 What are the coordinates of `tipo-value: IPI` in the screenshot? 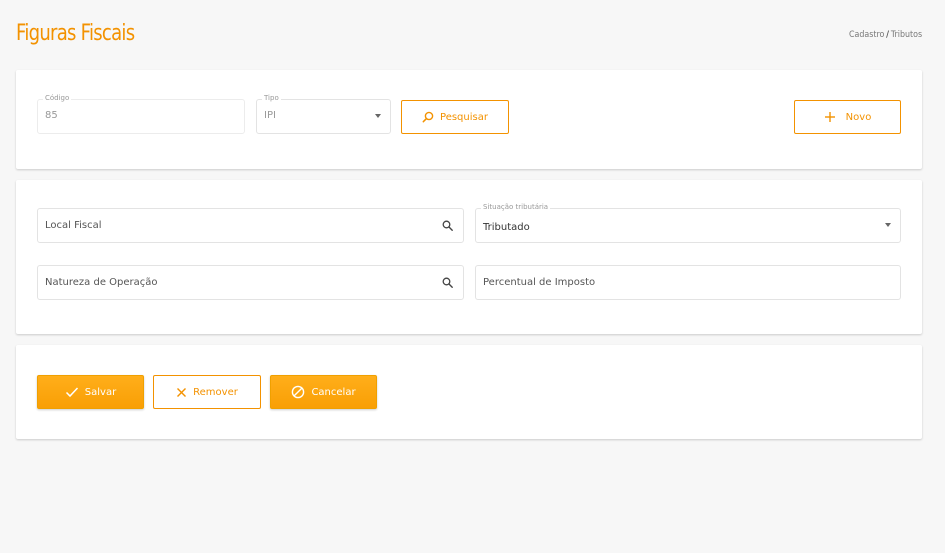 It's located at (270, 115).